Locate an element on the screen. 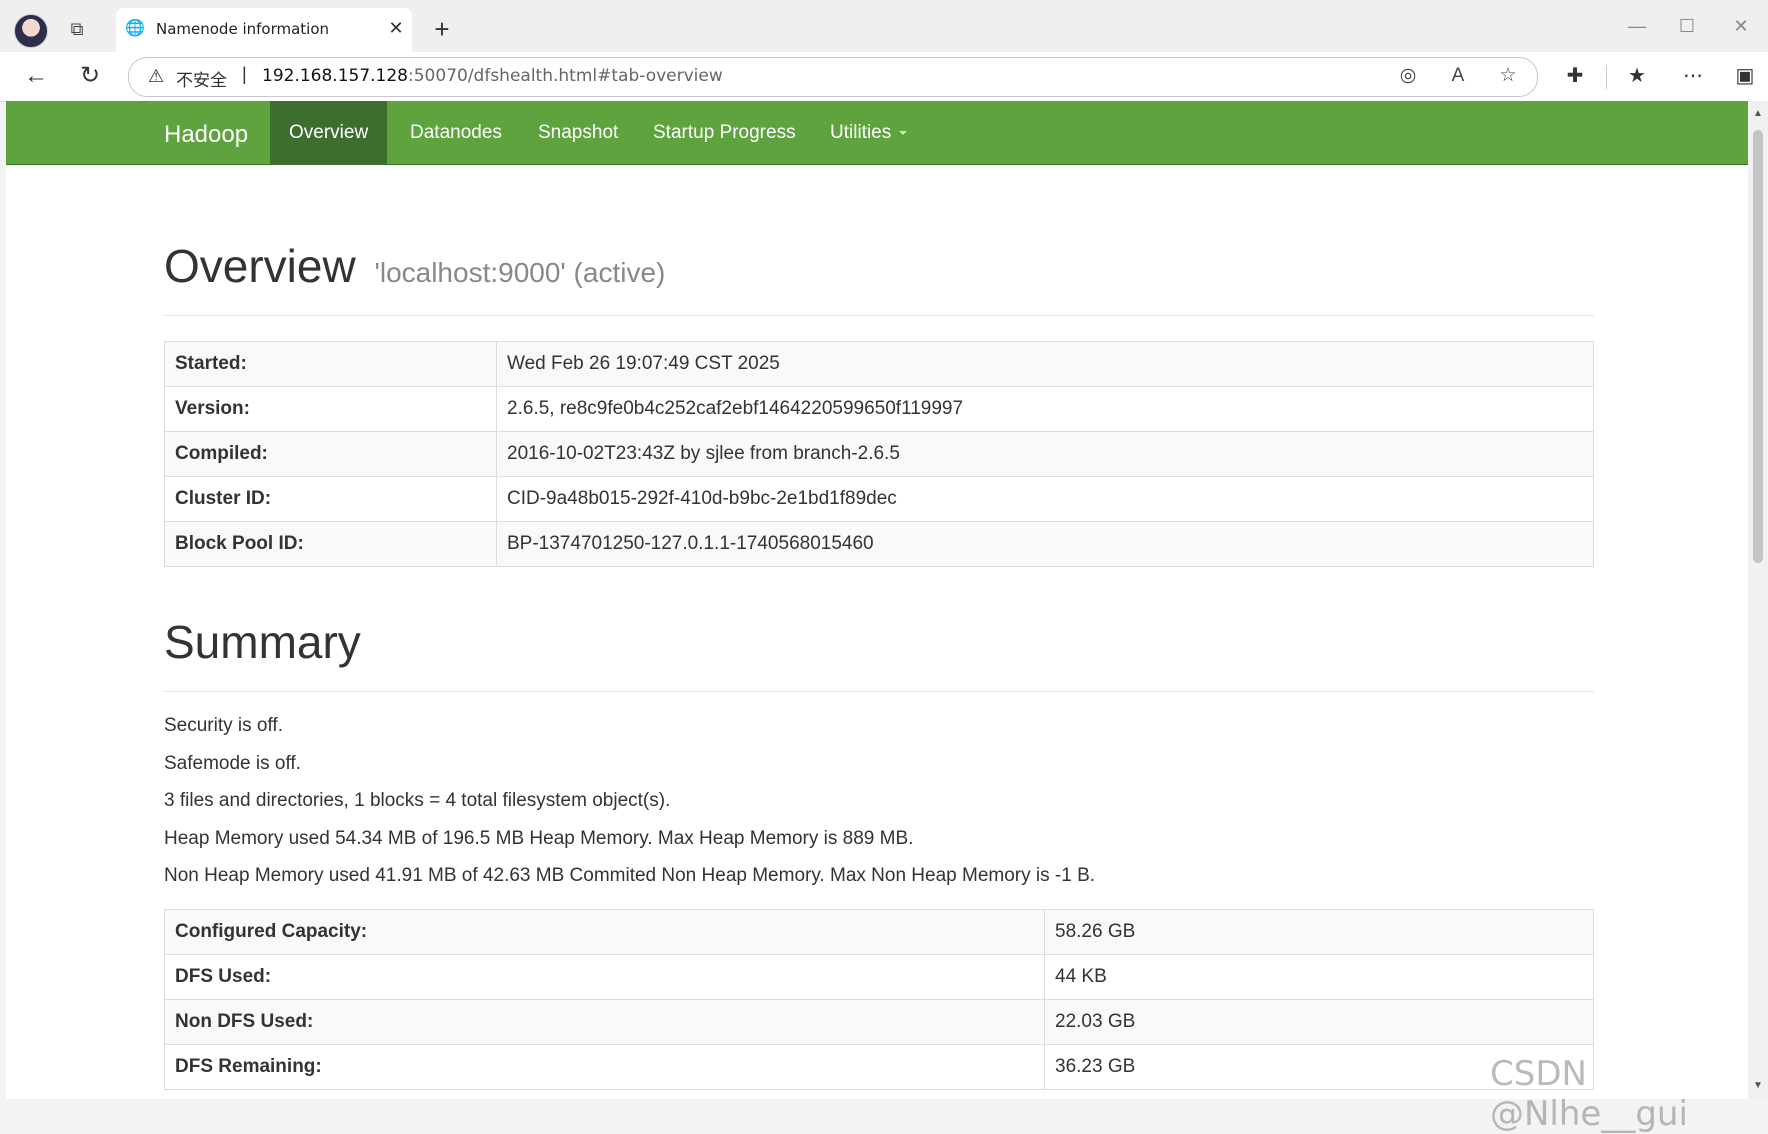 This screenshot has height=1134, width=1768. nav-startup-progress: Startup Progress is located at coordinates (724, 132).